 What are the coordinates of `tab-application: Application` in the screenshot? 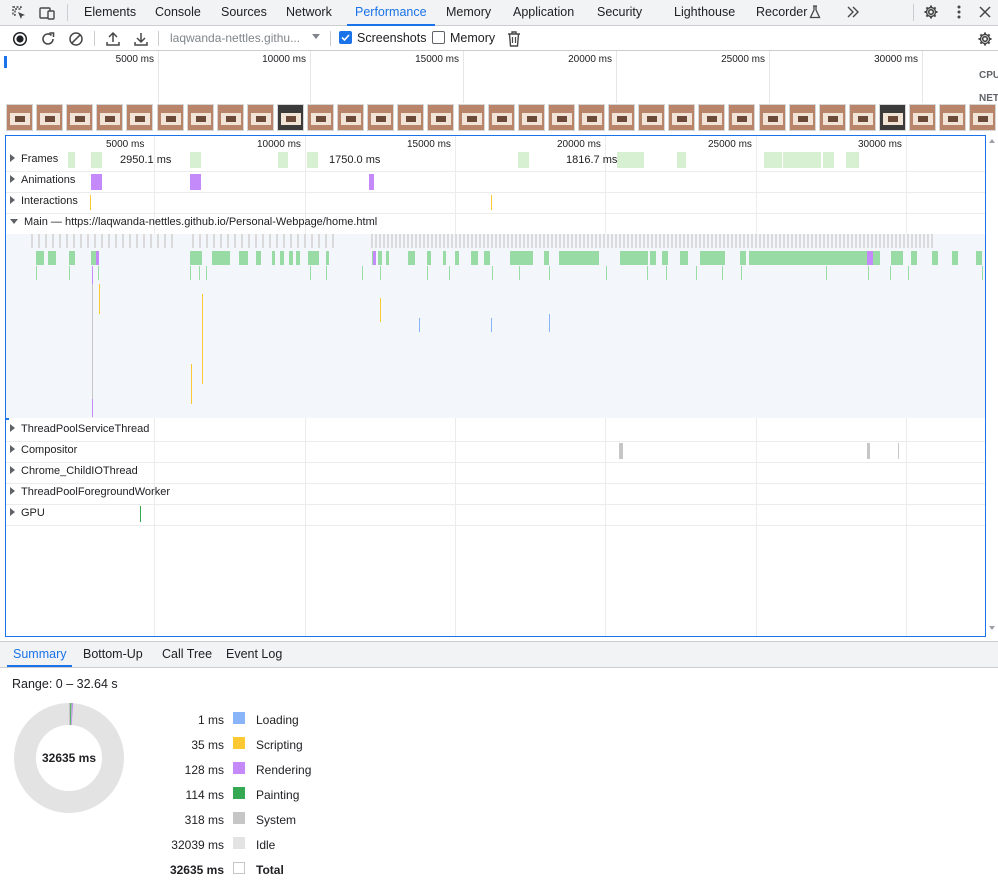 It's located at (543, 12).